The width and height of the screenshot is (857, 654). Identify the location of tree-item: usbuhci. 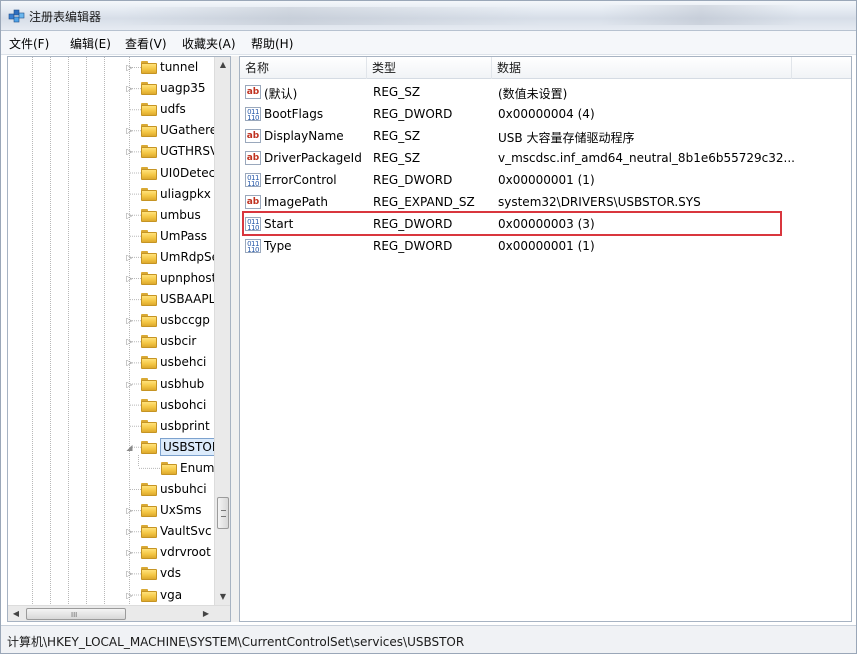
(110, 489).